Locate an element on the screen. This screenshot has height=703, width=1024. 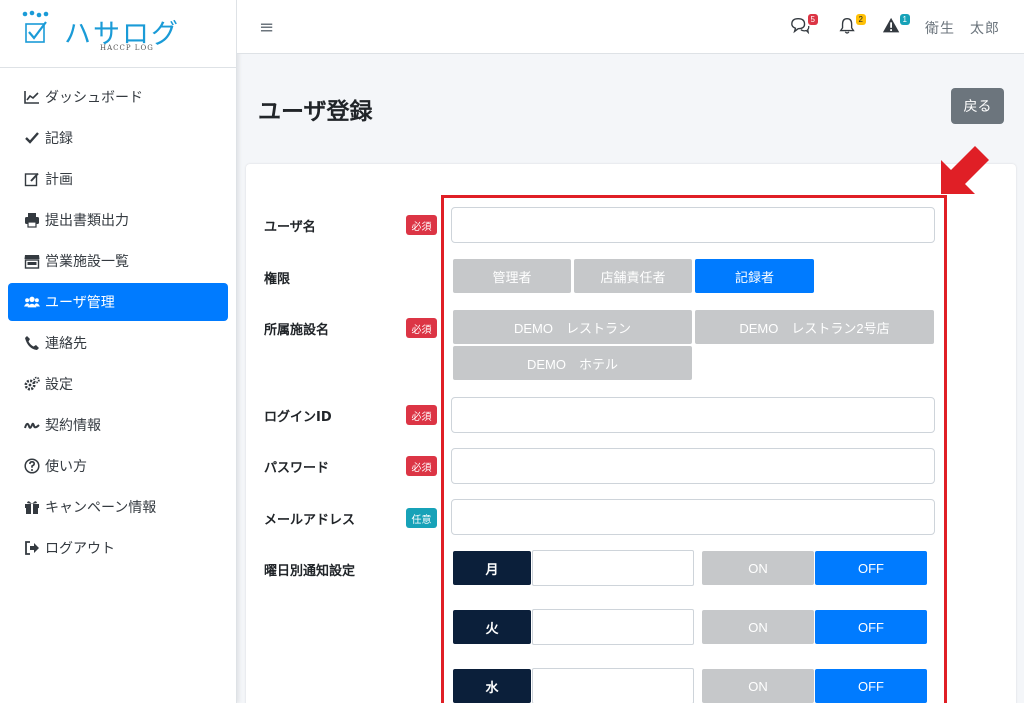
username-label: ユーザ名 is located at coordinates (290, 227).